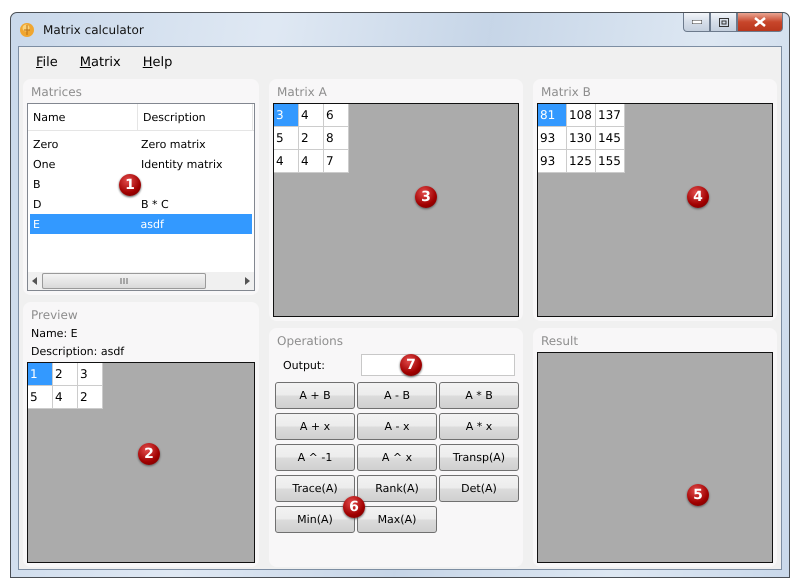 The height and width of the screenshot is (582, 792). I want to click on column-header: Description, so click(195, 117).